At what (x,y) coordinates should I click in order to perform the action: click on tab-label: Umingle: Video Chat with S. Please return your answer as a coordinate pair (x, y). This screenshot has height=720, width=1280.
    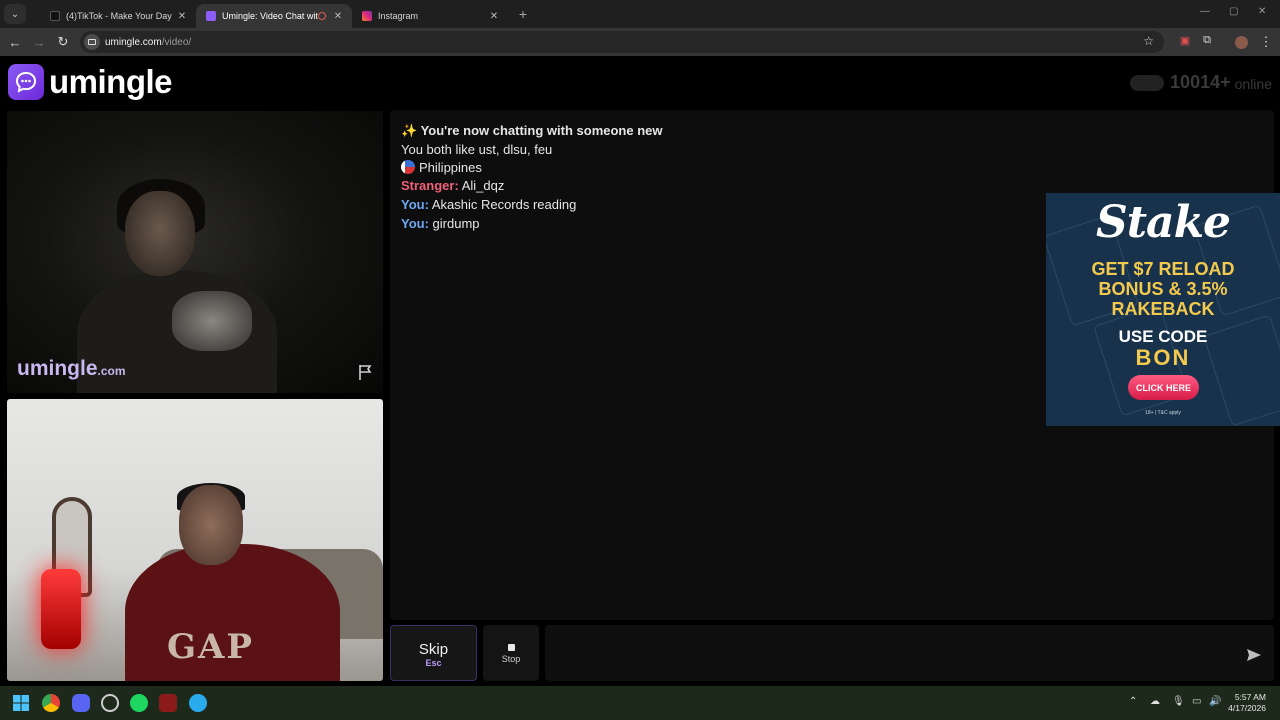
    Looking at the image, I should click on (270, 16).